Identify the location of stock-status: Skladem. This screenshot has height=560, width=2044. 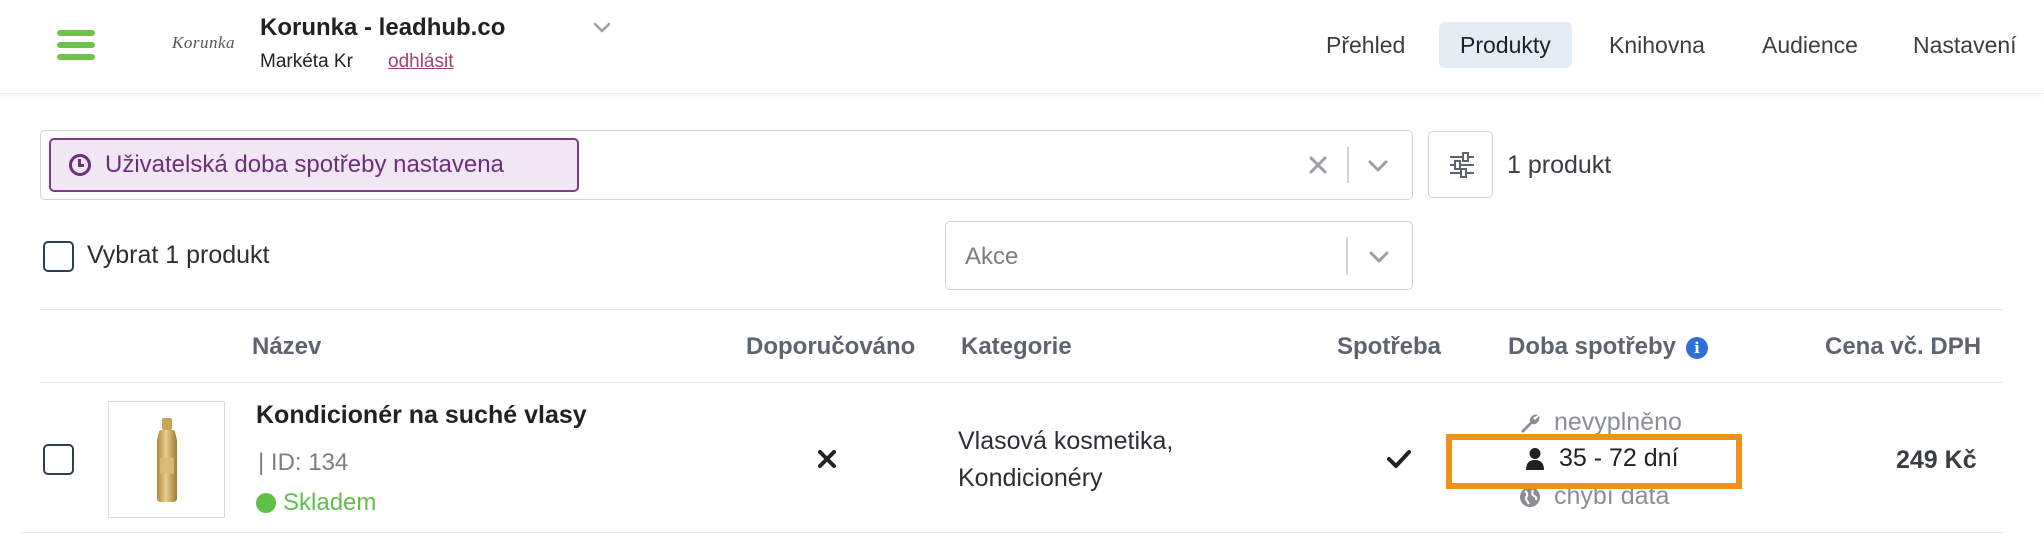
(316, 503).